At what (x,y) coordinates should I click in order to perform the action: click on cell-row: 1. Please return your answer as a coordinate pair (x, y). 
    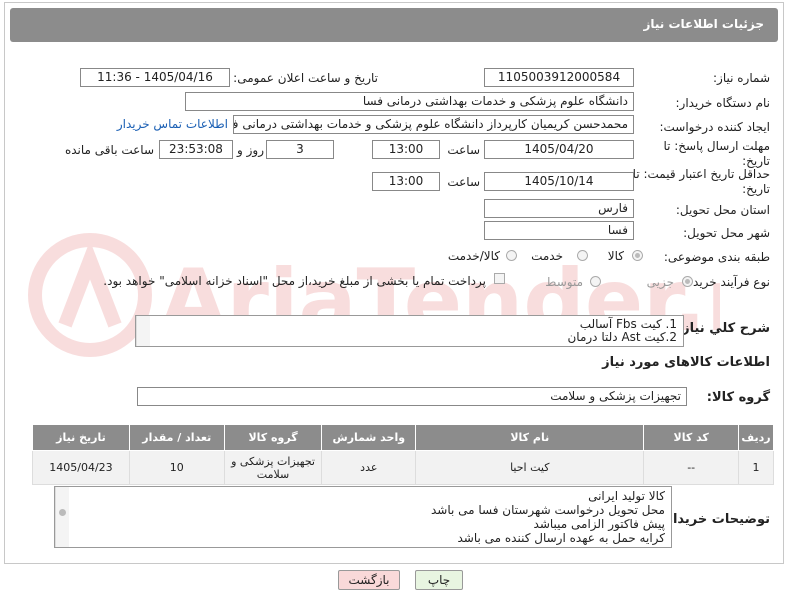
    Looking at the image, I should click on (756, 467).